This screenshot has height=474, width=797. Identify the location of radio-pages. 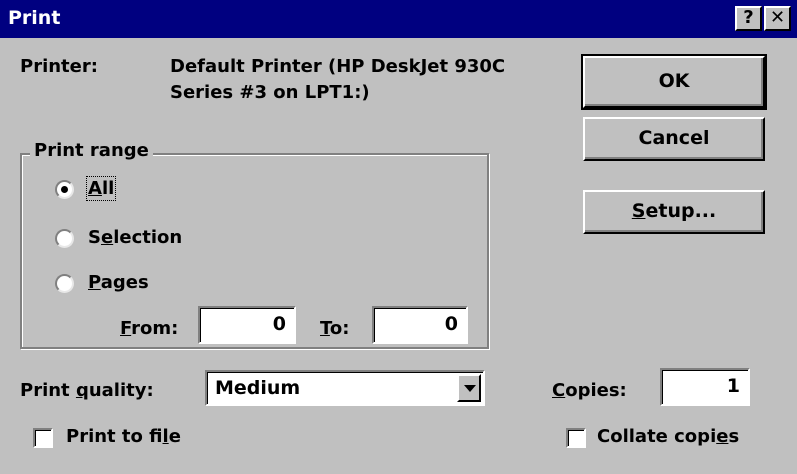
(64, 283).